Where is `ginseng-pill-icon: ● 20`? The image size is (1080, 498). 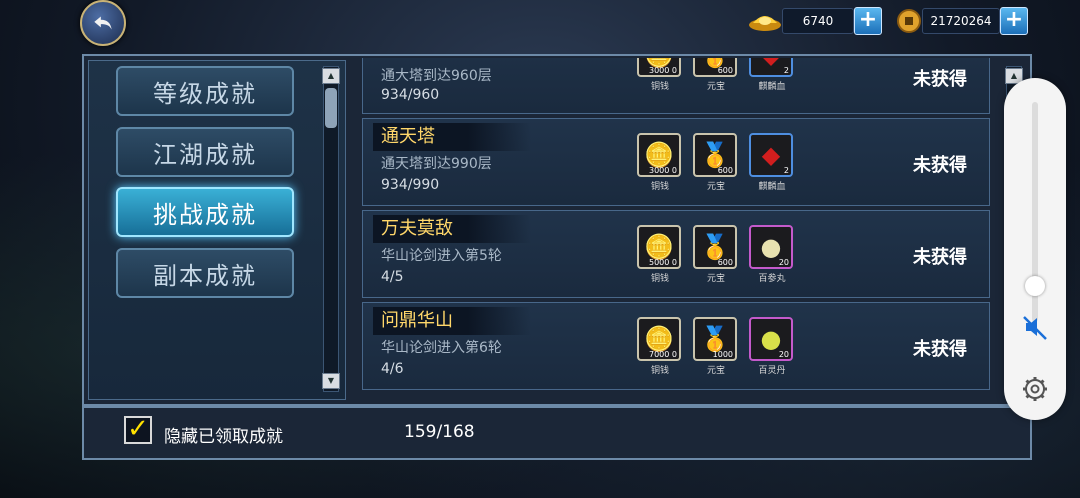 ginseng-pill-icon: ● 20 is located at coordinates (771, 247).